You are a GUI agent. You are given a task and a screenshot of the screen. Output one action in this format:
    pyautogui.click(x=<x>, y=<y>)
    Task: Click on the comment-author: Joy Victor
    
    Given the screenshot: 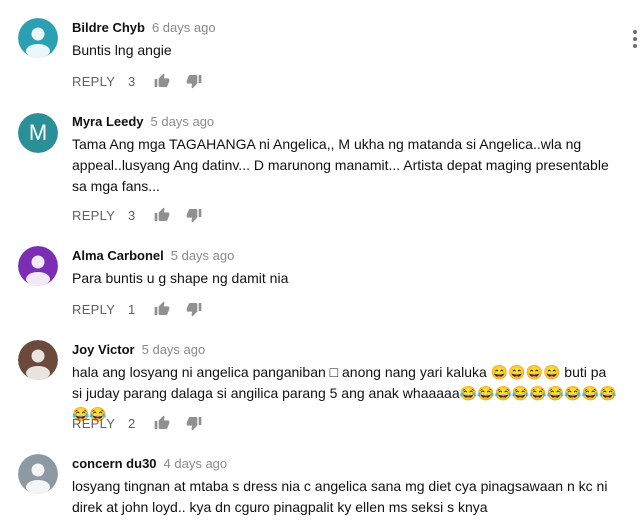 What is the action you would take?
    pyautogui.click(x=103, y=349)
    